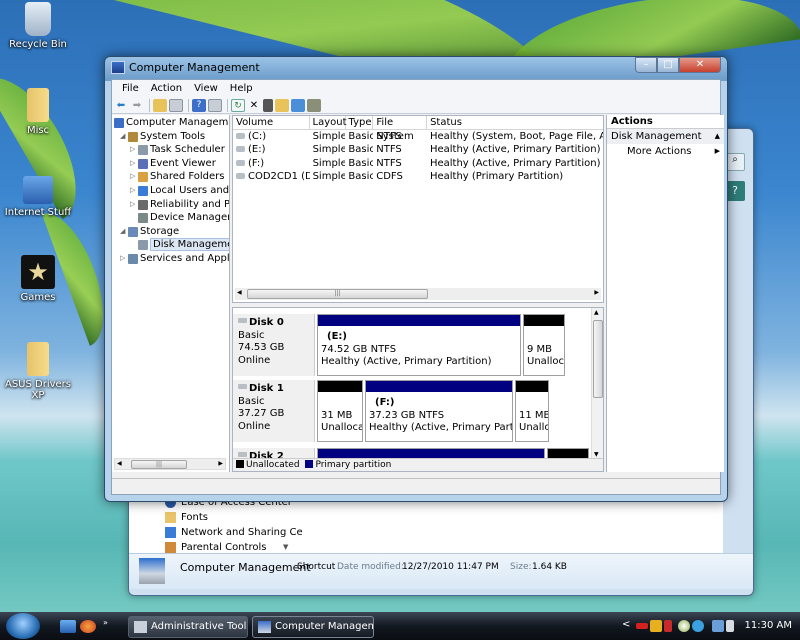  What do you see at coordinates (768, 625) in the screenshot?
I see `clock: 11:30 AM` at bounding box center [768, 625].